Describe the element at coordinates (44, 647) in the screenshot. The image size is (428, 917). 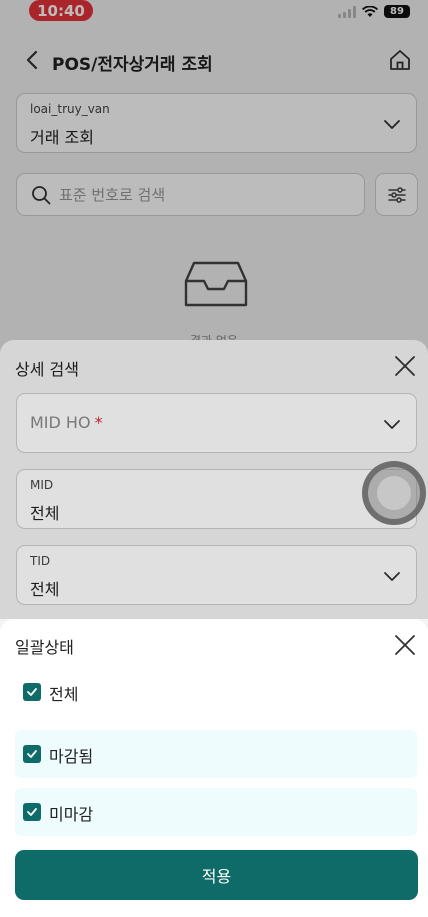
I see `status-sheet-title: 일괄상태` at that location.